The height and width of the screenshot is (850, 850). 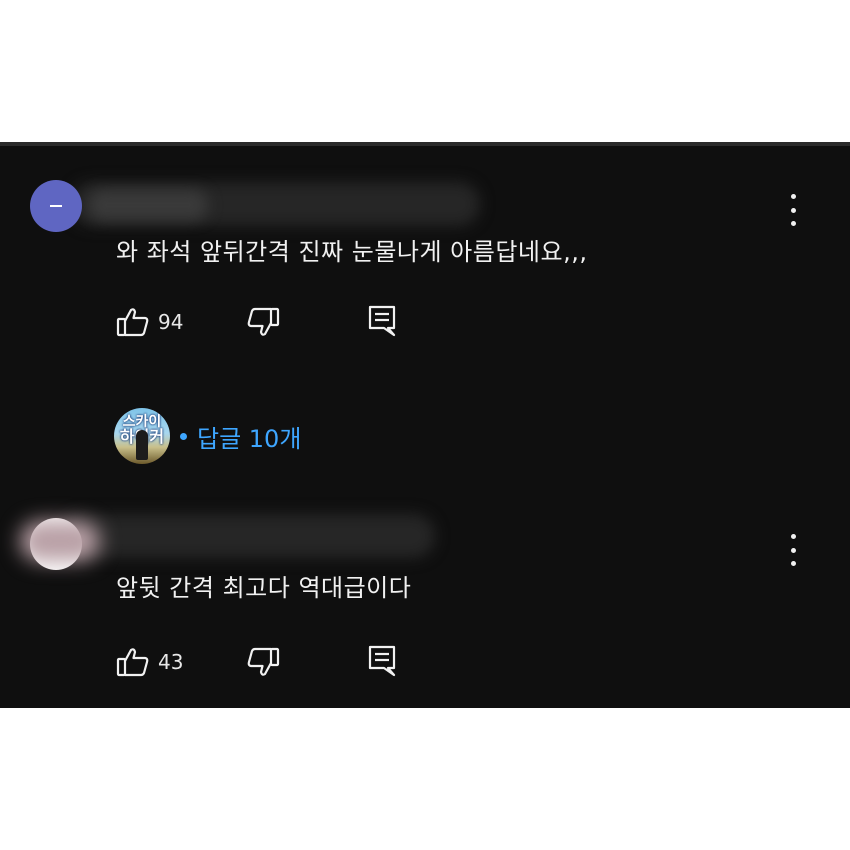 I want to click on like-count: 94, so click(x=171, y=322).